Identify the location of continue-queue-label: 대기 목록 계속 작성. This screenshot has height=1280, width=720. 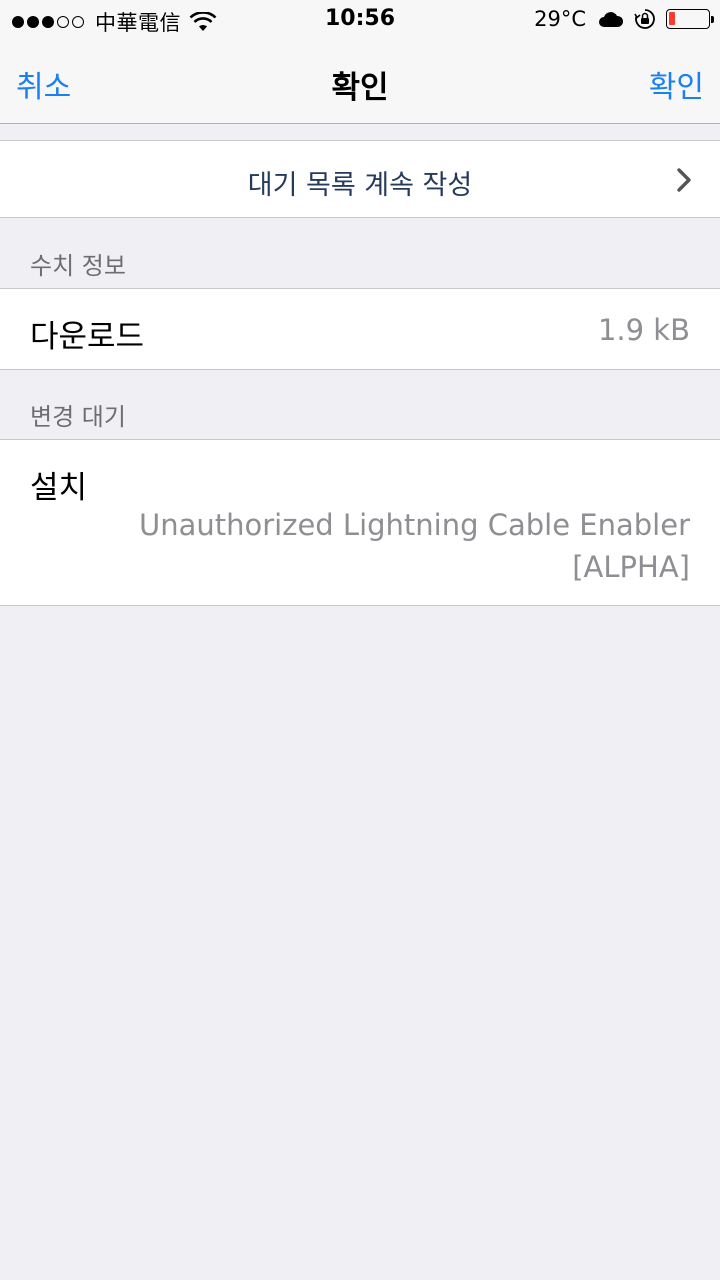
(360, 185).